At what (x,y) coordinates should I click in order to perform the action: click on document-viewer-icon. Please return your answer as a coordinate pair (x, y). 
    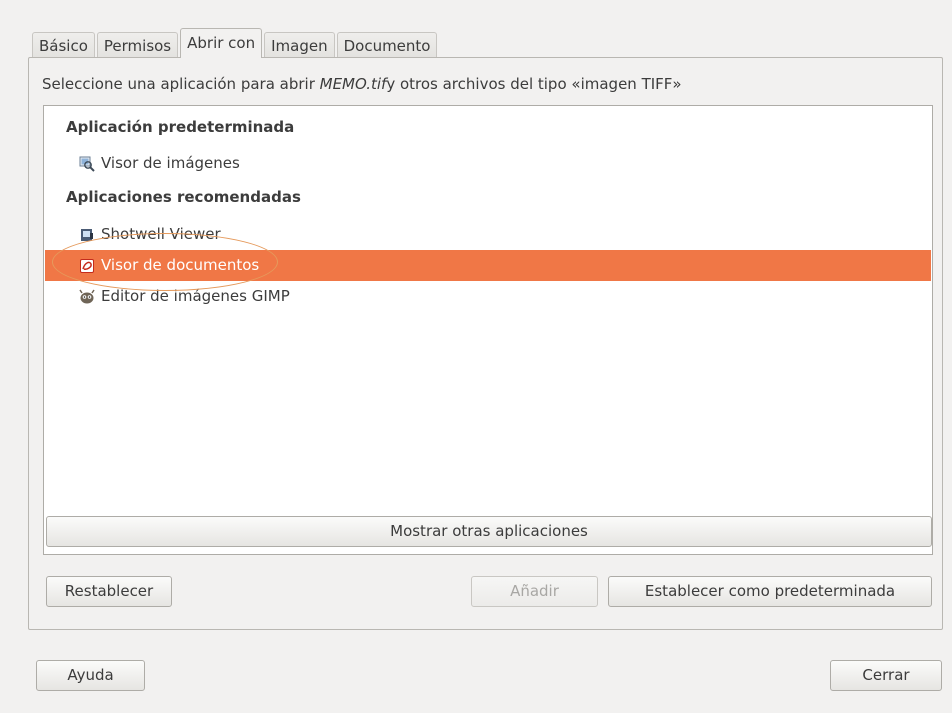
    Looking at the image, I should click on (87, 266).